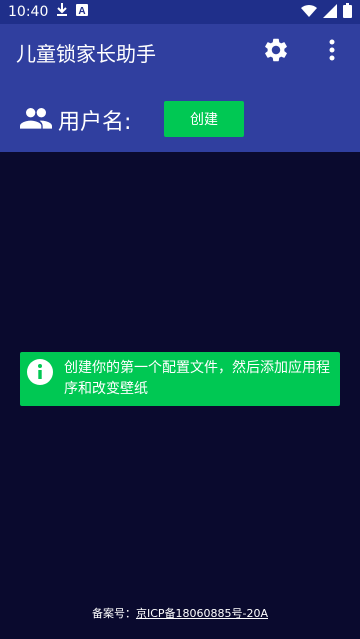  I want to click on download-icon, so click(62, 12).